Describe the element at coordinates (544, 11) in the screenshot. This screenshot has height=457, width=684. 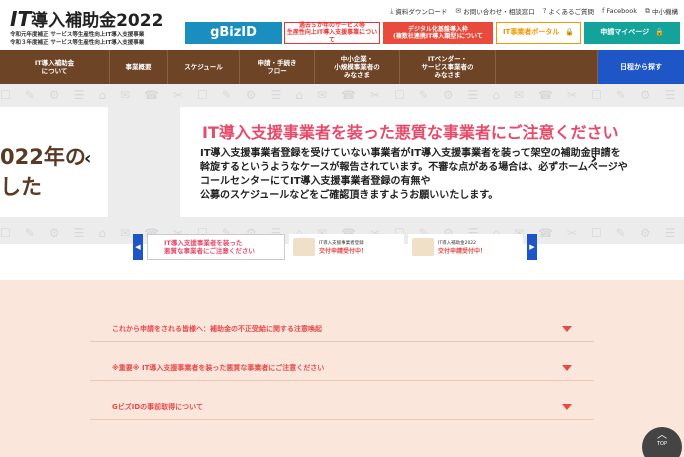
I see `question-icon: ?` at that location.